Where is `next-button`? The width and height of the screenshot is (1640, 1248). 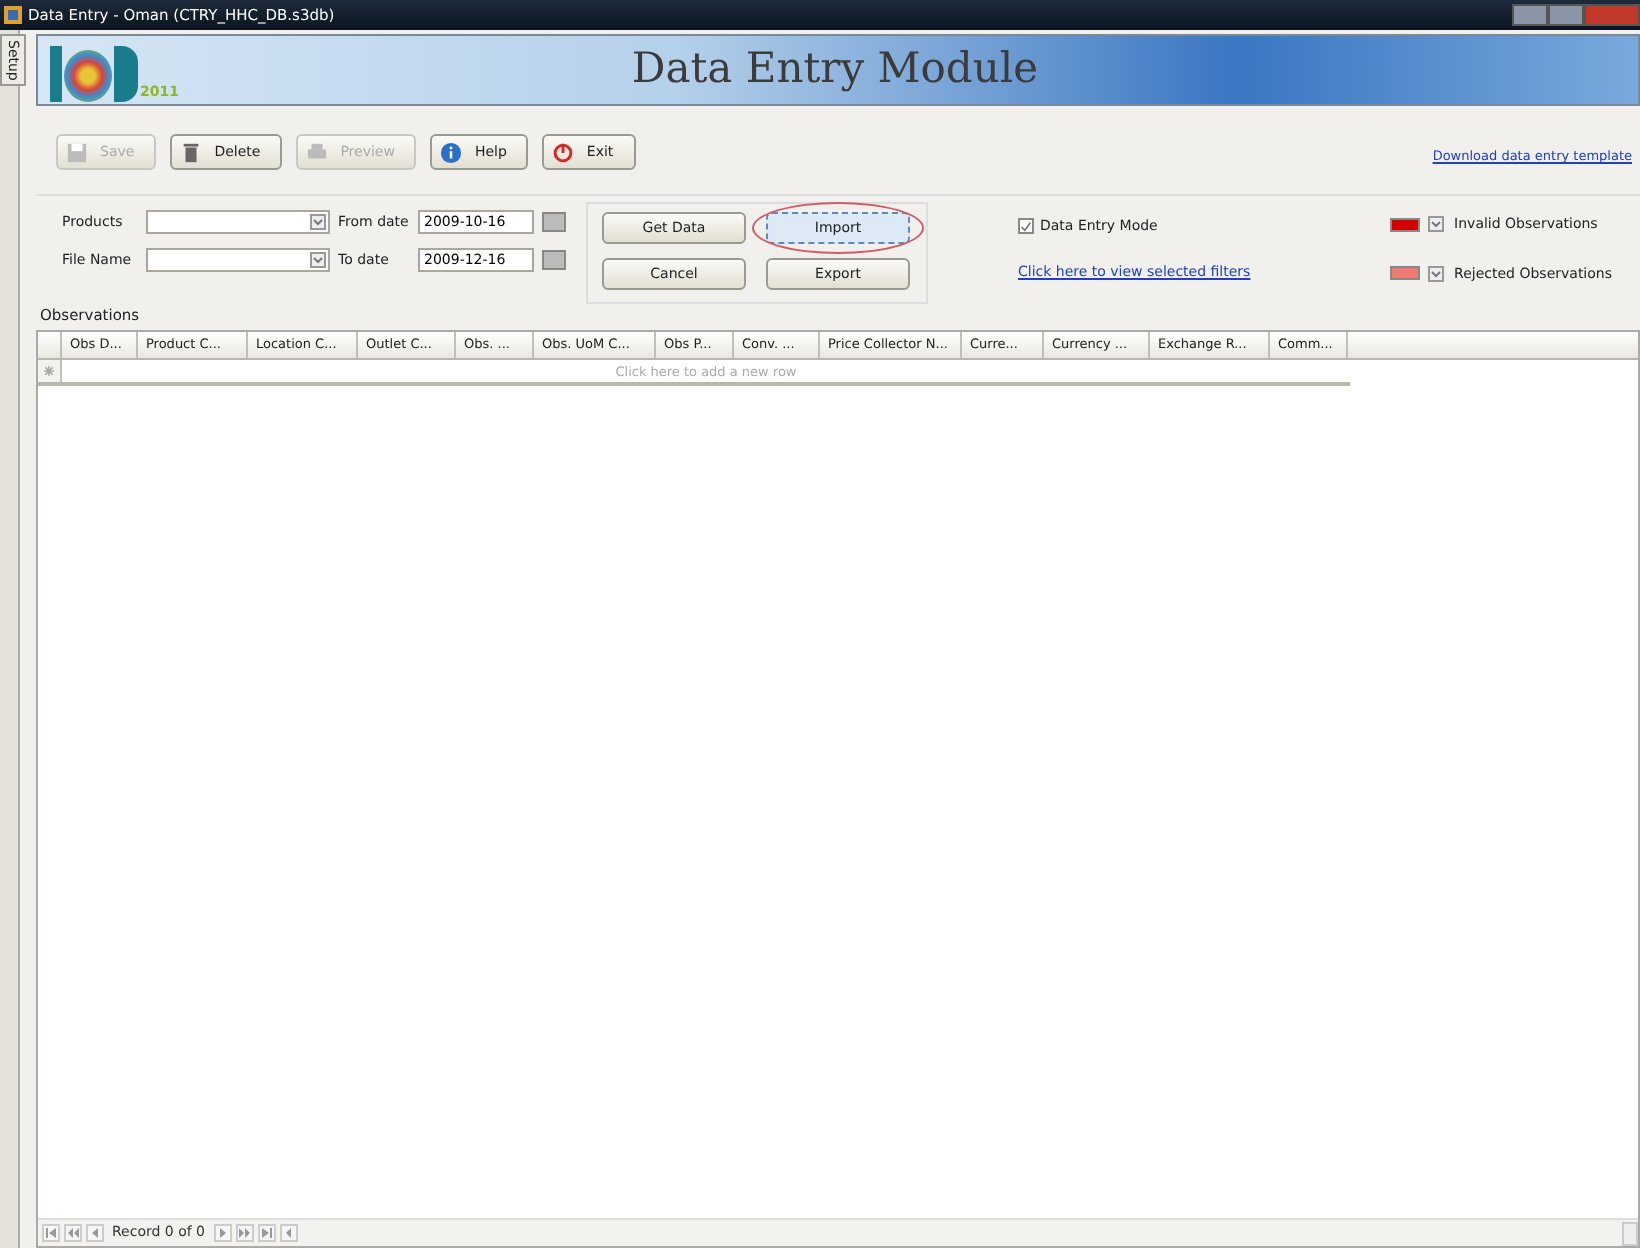 next-button is located at coordinates (222, 1233).